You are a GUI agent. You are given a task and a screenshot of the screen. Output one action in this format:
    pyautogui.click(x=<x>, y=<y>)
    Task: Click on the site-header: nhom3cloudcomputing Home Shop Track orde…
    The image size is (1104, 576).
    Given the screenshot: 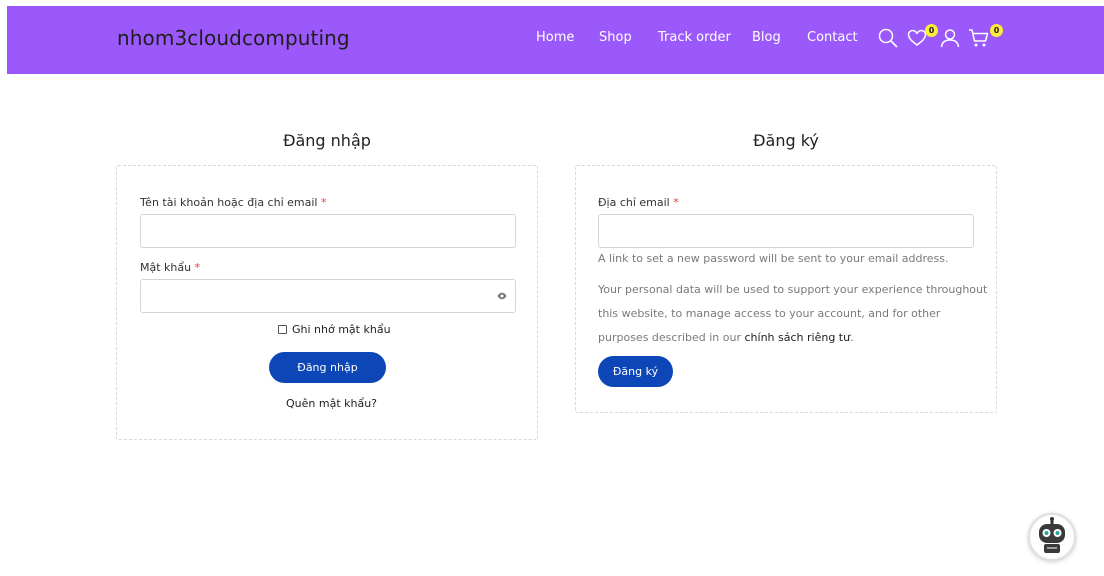 What is the action you would take?
    pyautogui.click(x=555, y=40)
    